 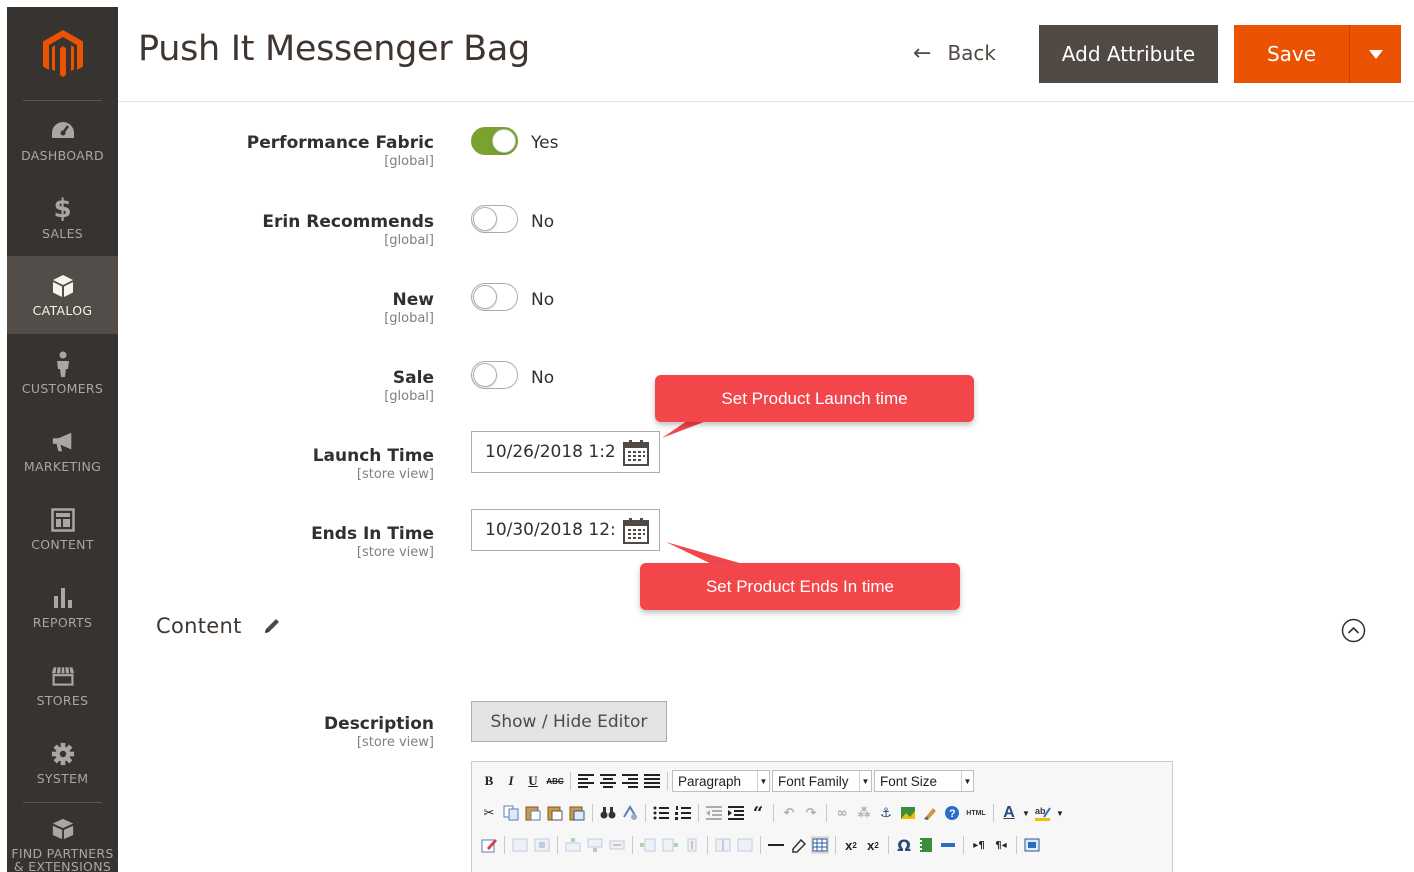 I want to click on sidebar-item-sales: $ SALES, so click(x=62, y=218).